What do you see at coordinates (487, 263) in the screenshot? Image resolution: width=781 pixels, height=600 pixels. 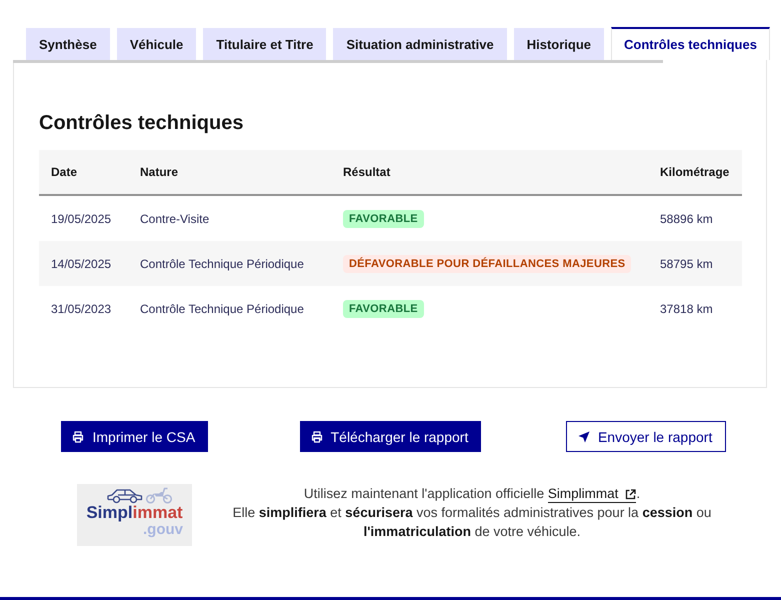 I see `result-badge: DÉFAVORABLE POUR DÉFAILLANCES MAJEURES` at bounding box center [487, 263].